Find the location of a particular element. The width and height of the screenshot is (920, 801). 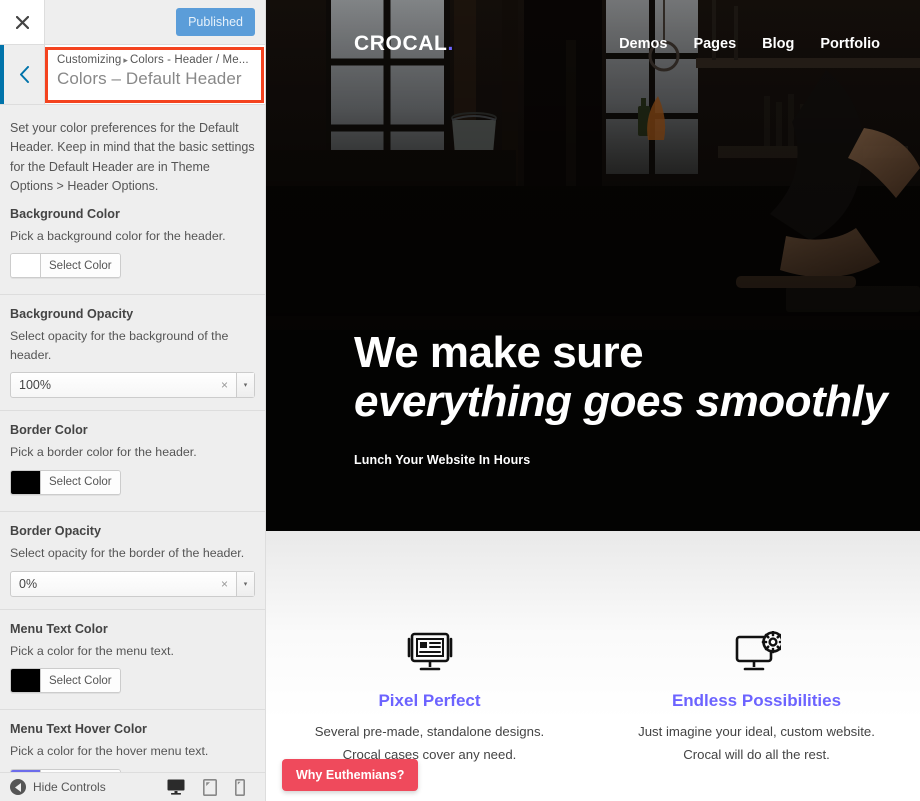

selected-value: 100% is located at coordinates (35, 385).